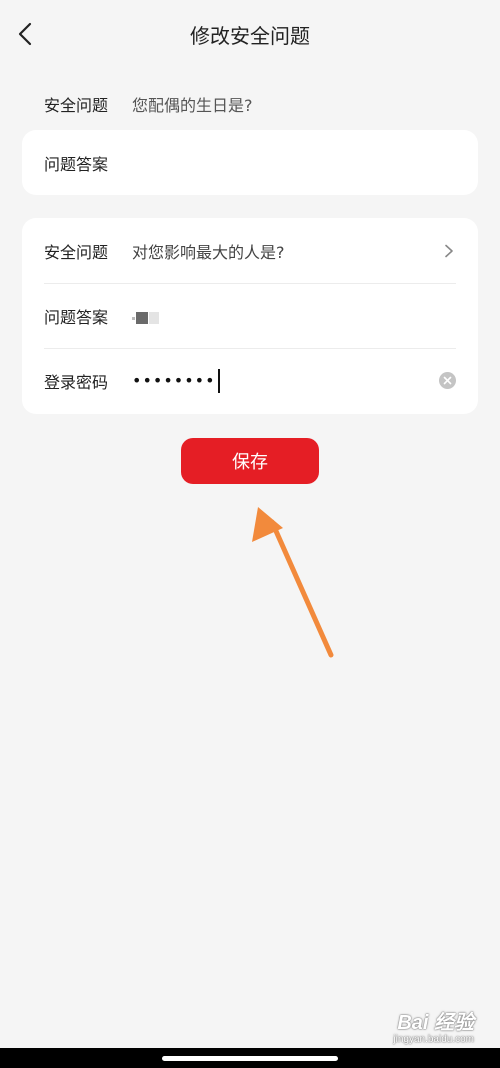  I want to click on new-question-value: 对您影响最大的人是?, so click(208, 252).